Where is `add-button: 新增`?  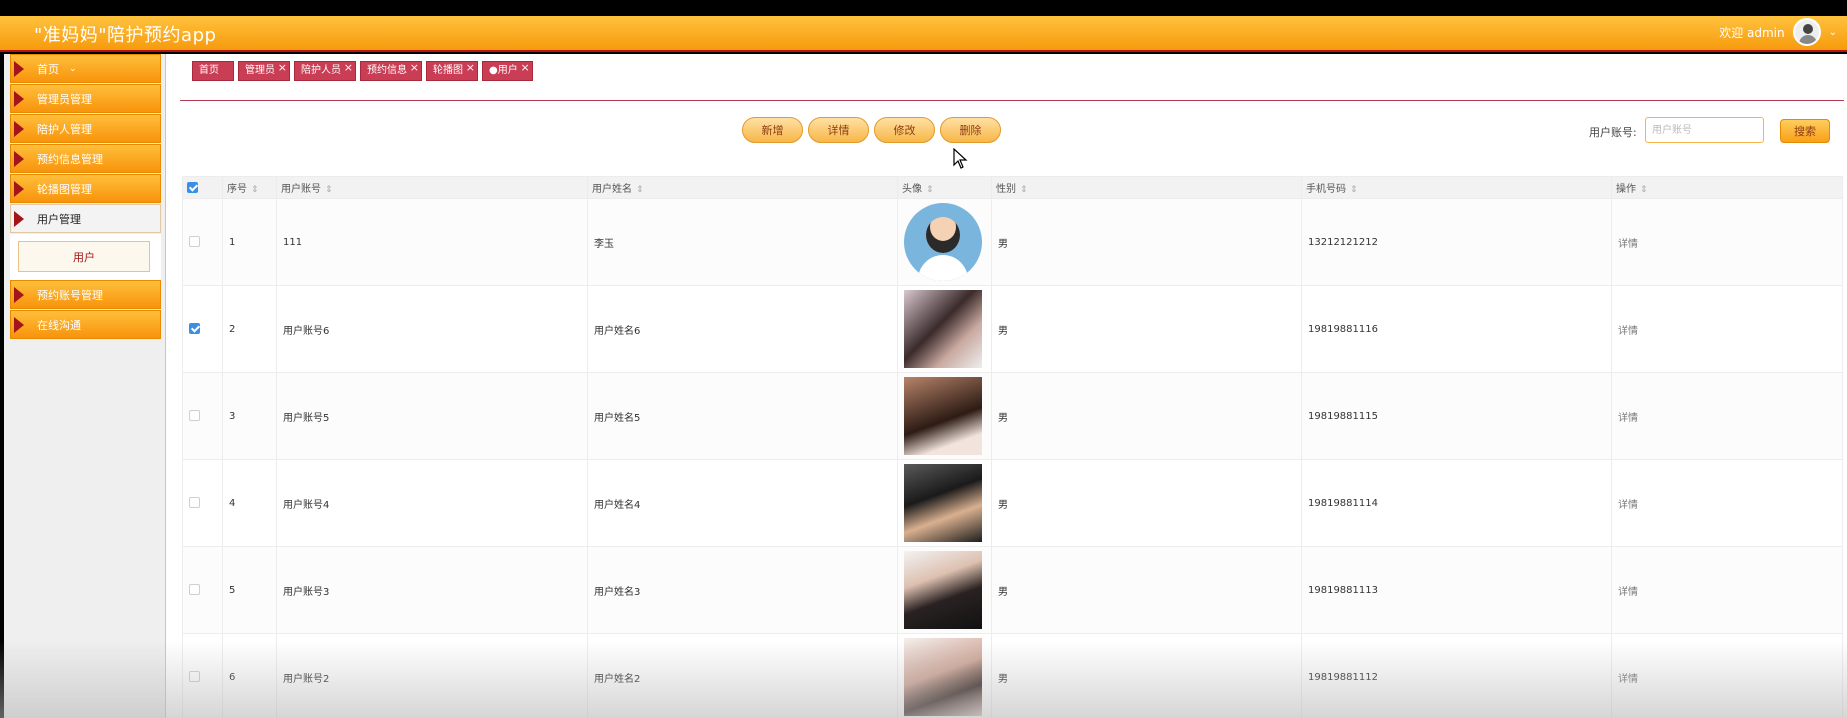
add-button: 新增 is located at coordinates (772, 130).